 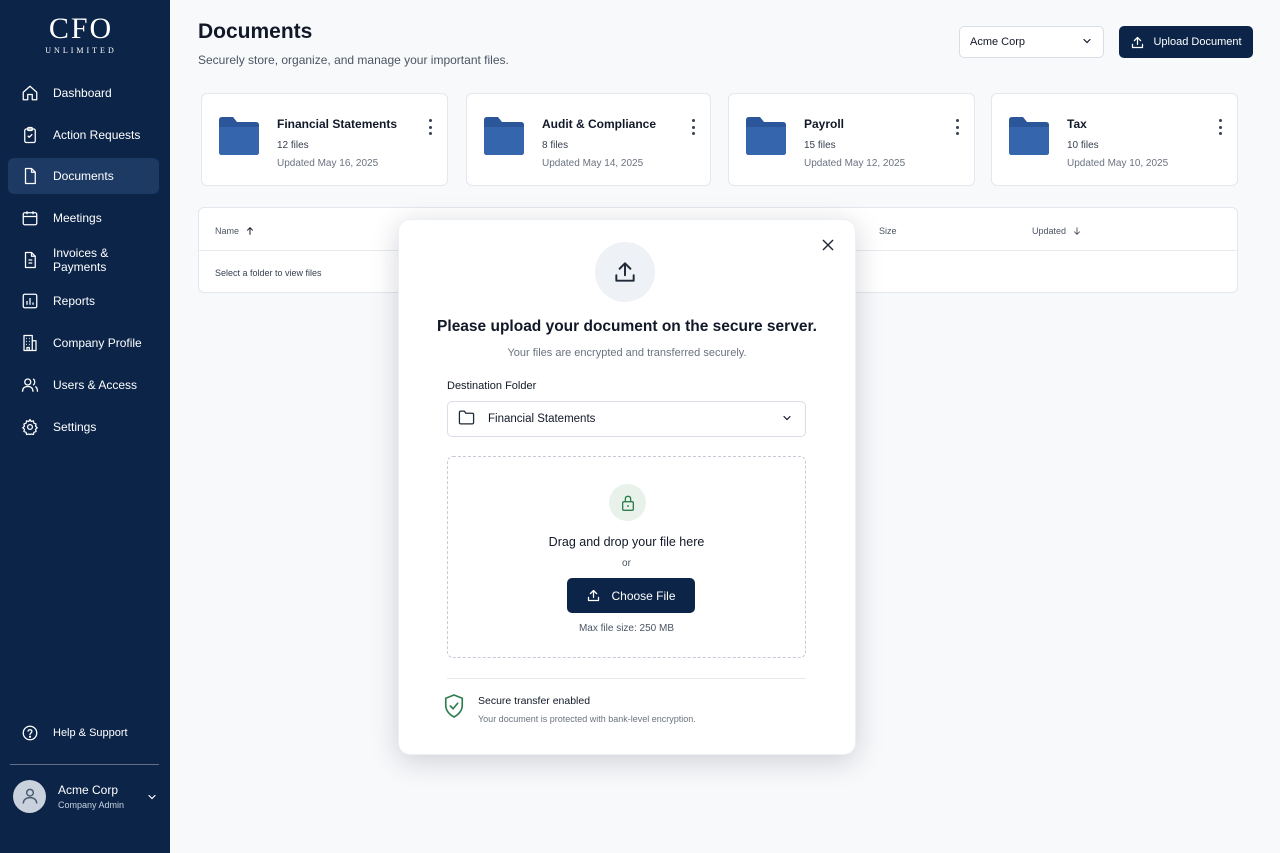 I want to click on folder-name: Payroll, so click(x=824, y=124).